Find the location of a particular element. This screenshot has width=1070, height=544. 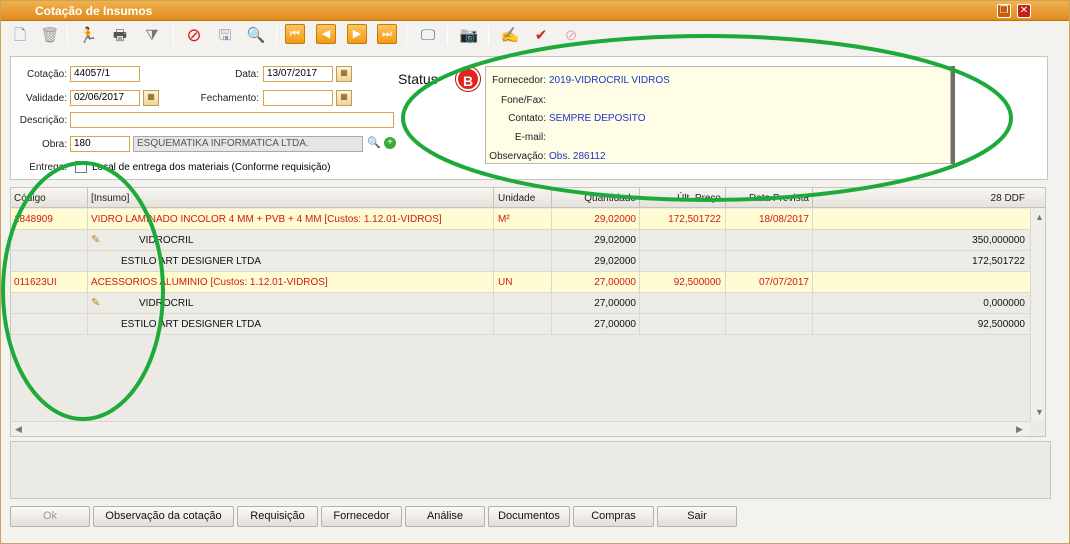

new-document-icon: 🗋 is located at coordinates (20, 35).